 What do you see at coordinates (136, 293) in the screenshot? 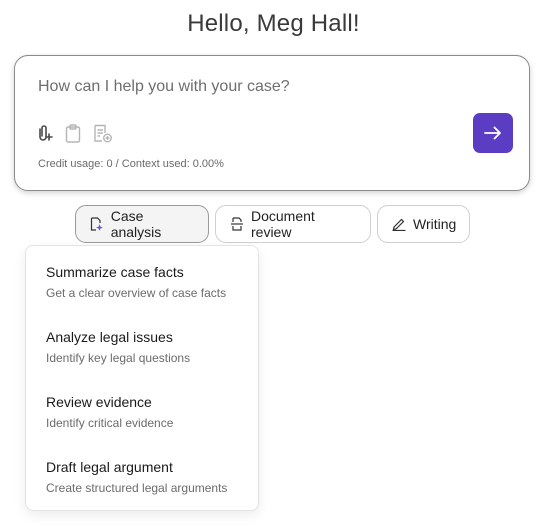
I see `menu-item-description: Get a clear overview of case facts` at bounding box center [136, 293].